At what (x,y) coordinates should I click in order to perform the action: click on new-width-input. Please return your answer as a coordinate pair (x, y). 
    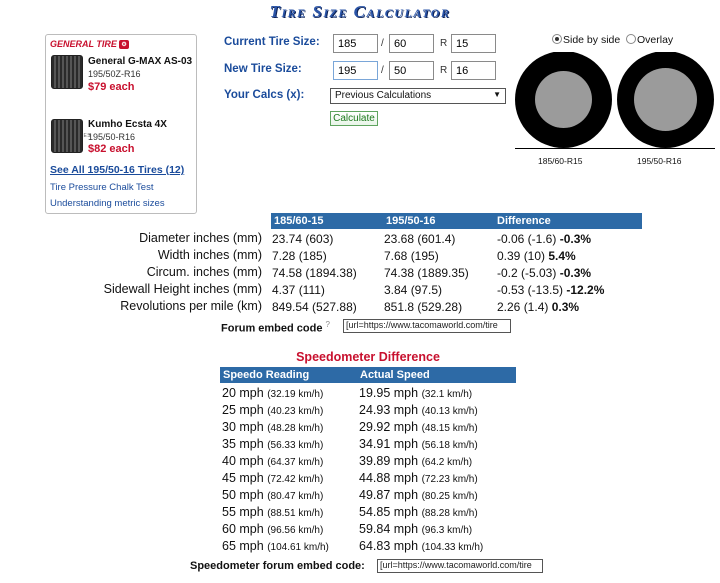
    Looking at the image, I should click on (355, 70).